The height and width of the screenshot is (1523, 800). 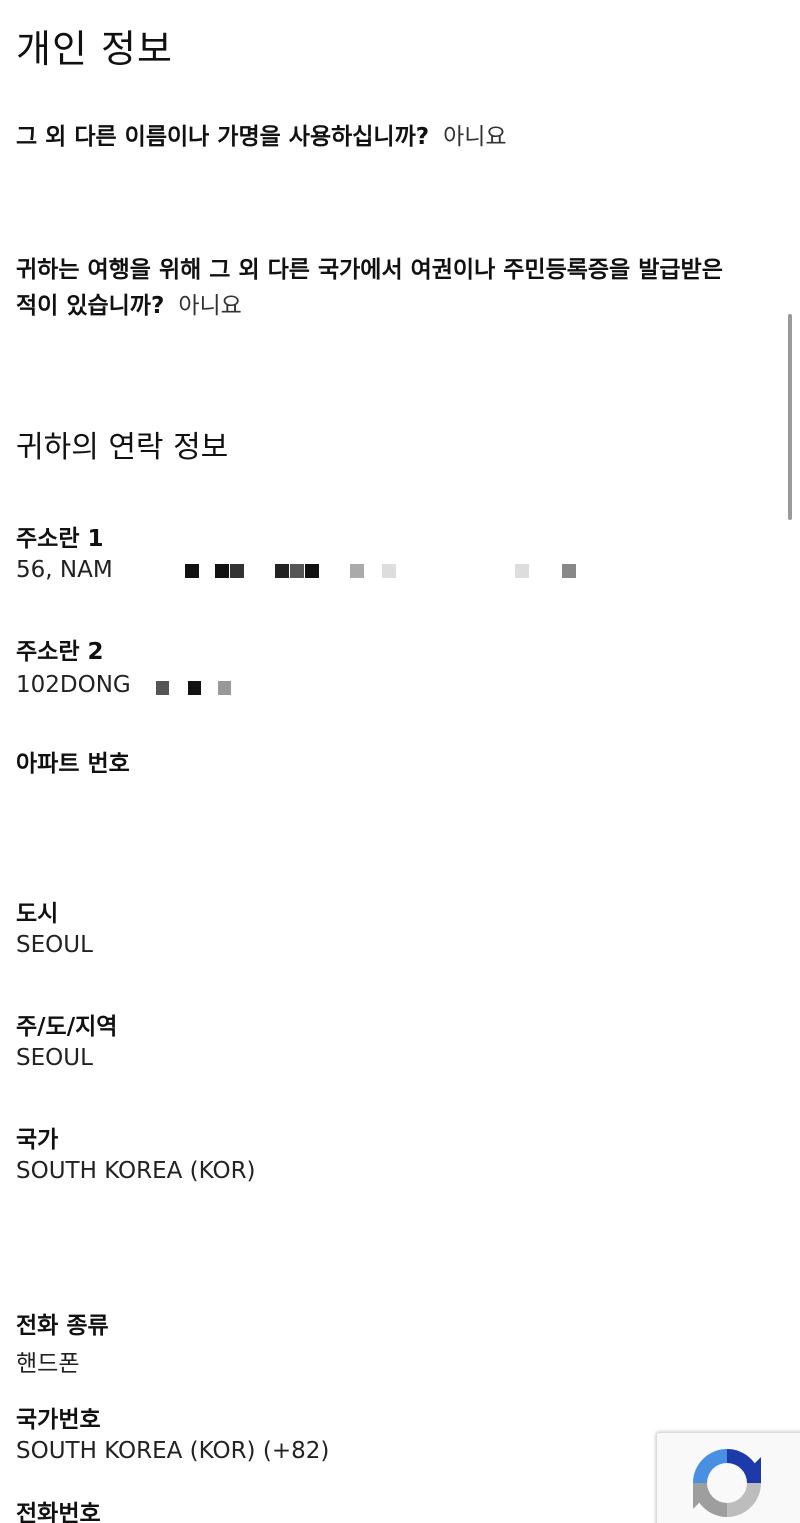 I want to click on other-names-answer: 아니요, so click(x=475, y=137).